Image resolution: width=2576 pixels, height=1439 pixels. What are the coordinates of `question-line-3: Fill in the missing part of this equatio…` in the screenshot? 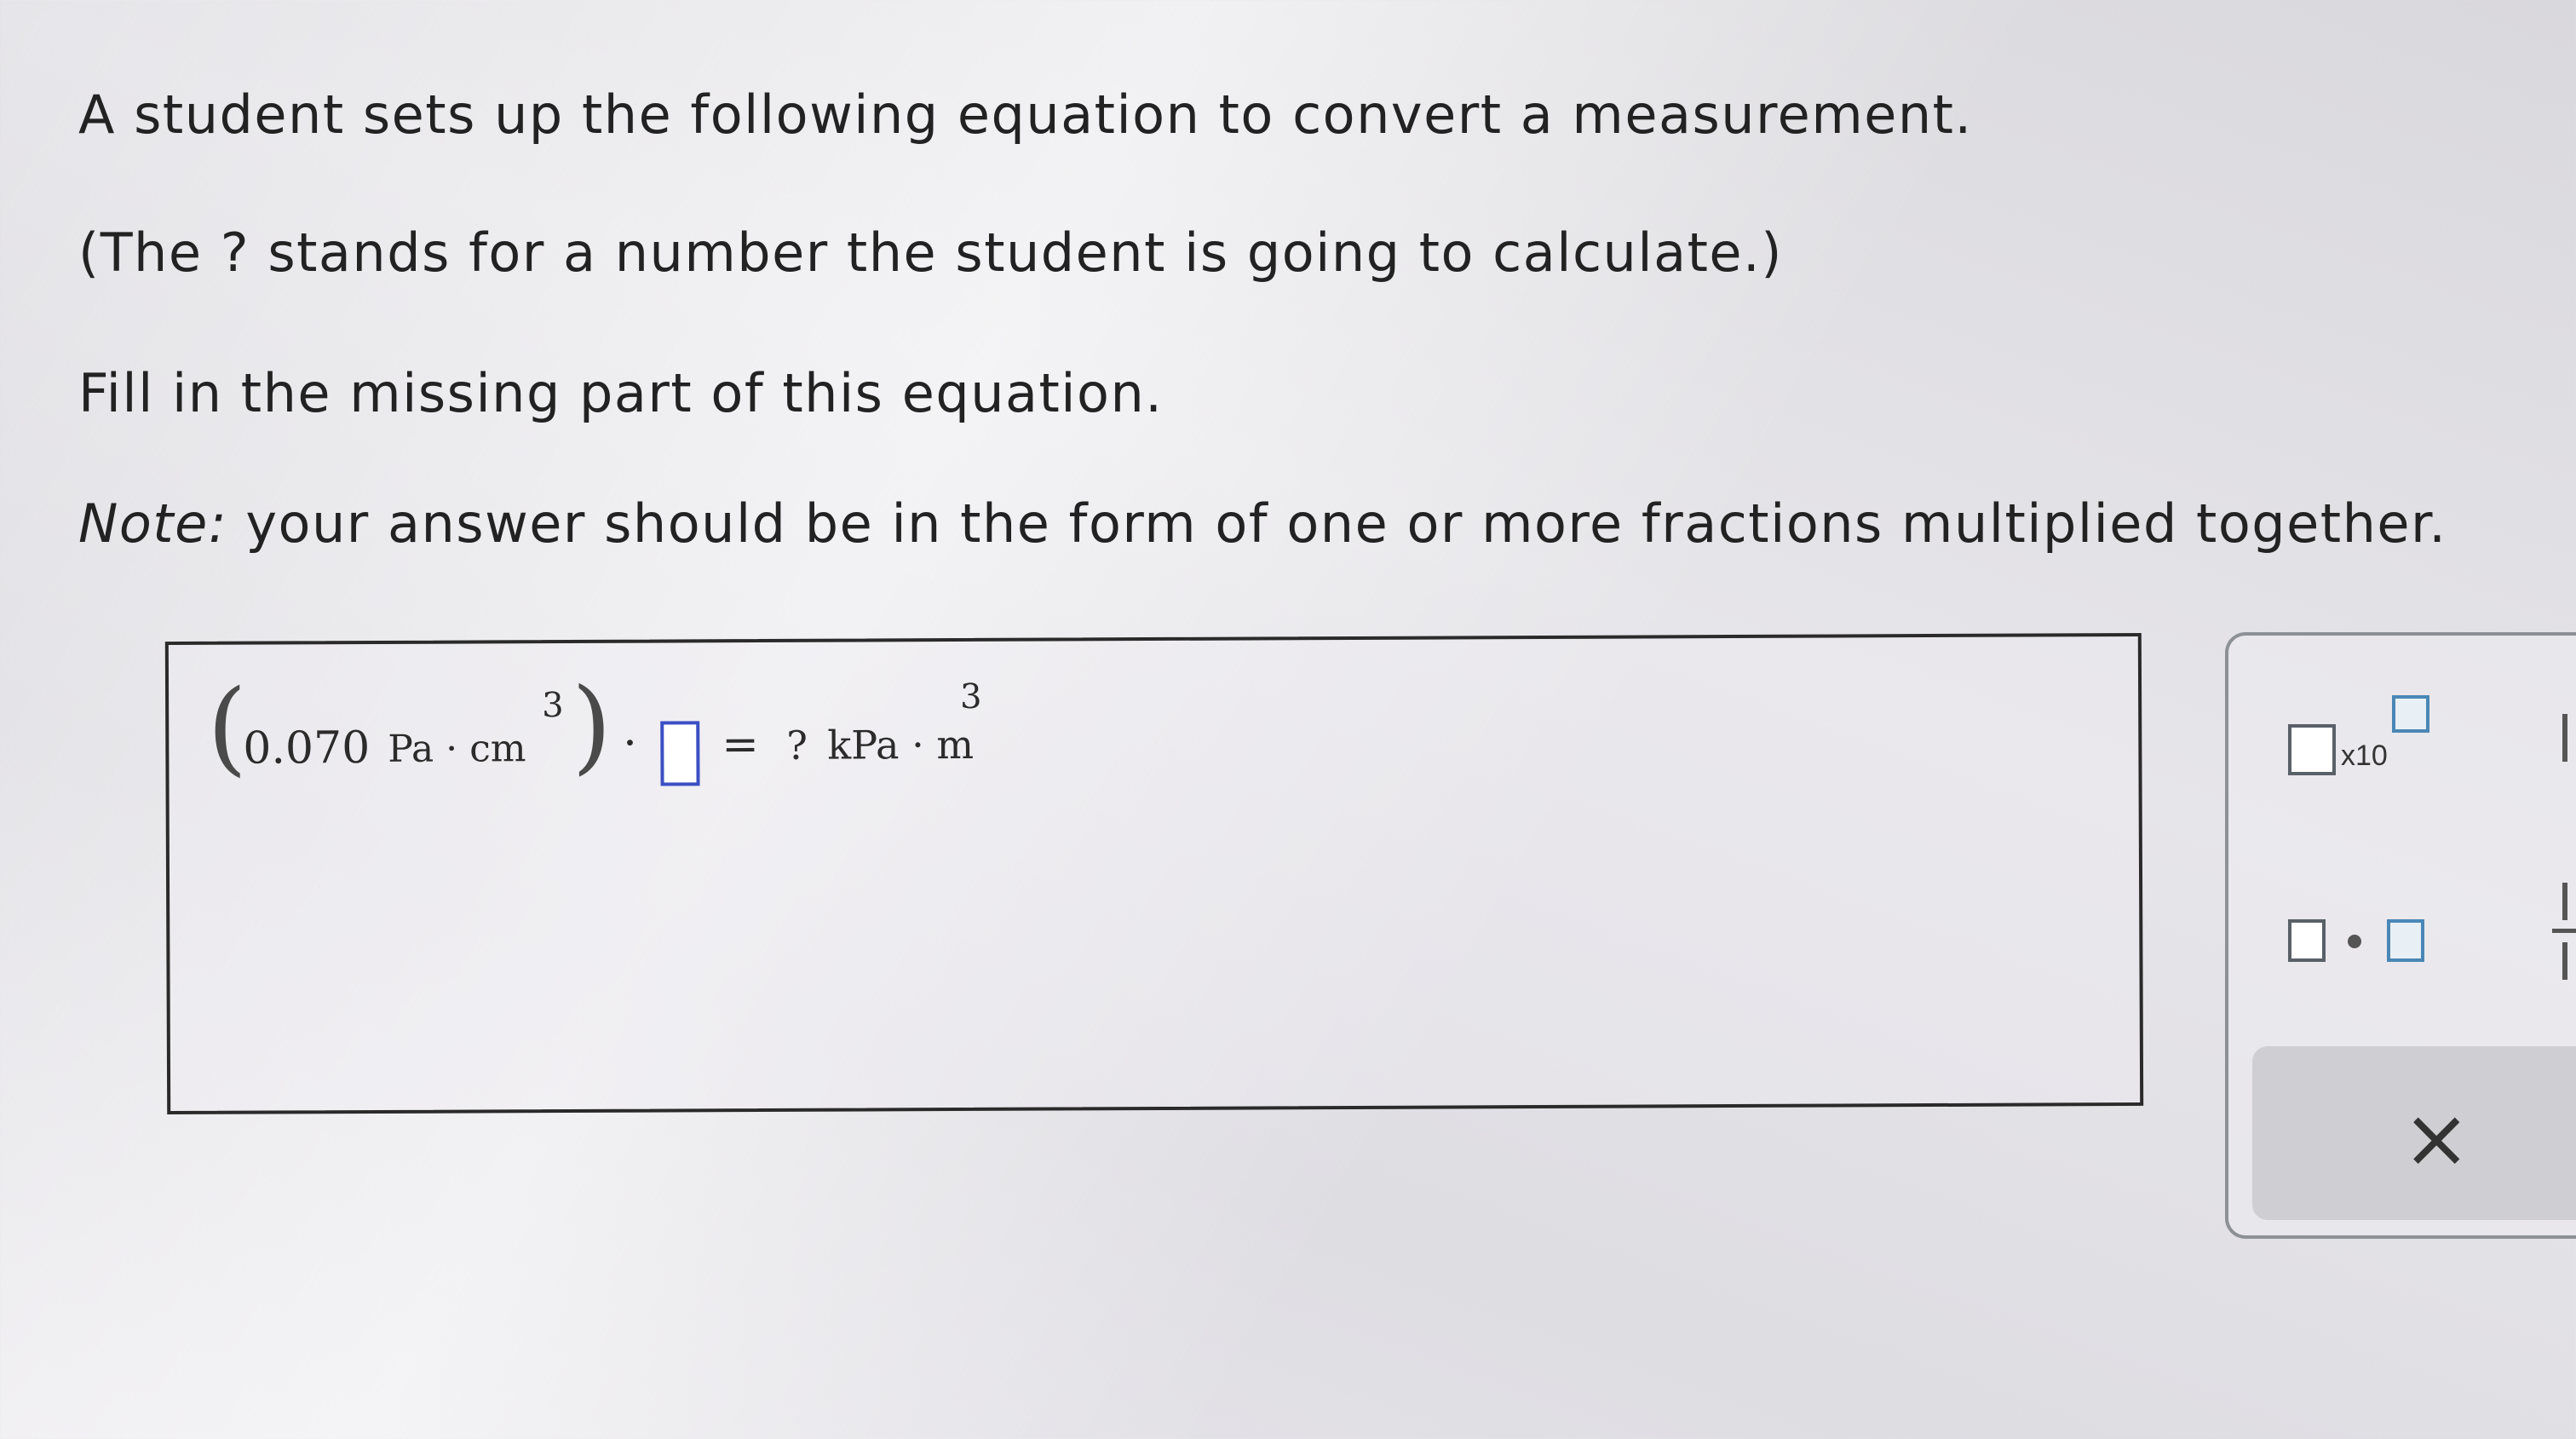 It's located at (621, 393).